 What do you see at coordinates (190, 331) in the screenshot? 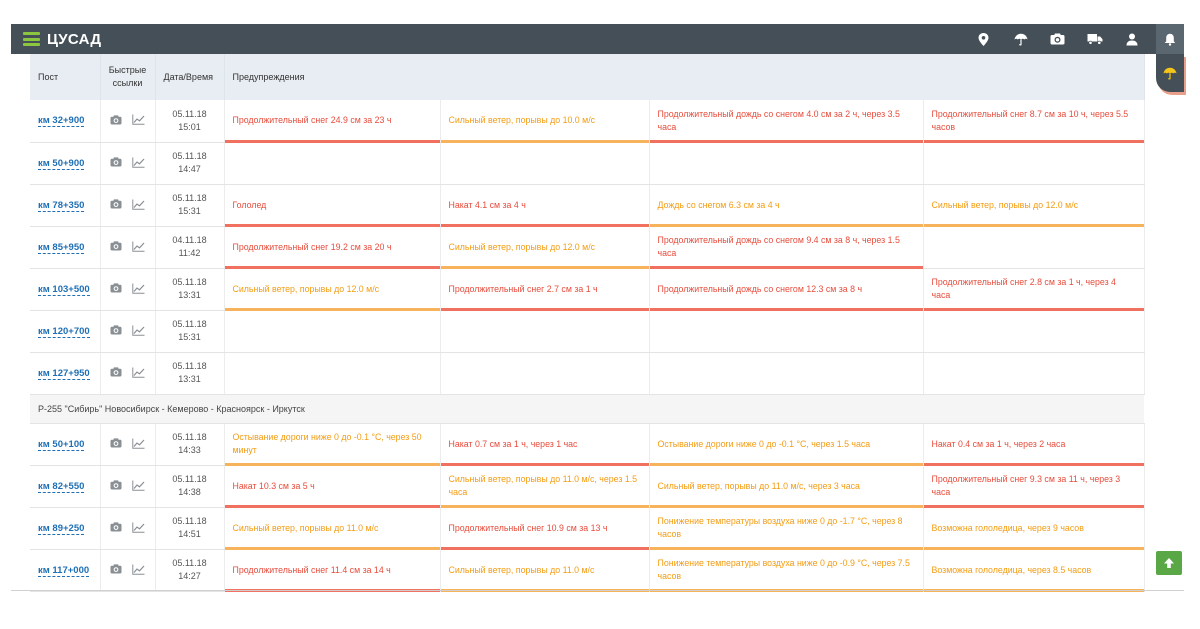
I see `datetime-cell: 05.11.18 15:31` at bounding box center [190, 331].